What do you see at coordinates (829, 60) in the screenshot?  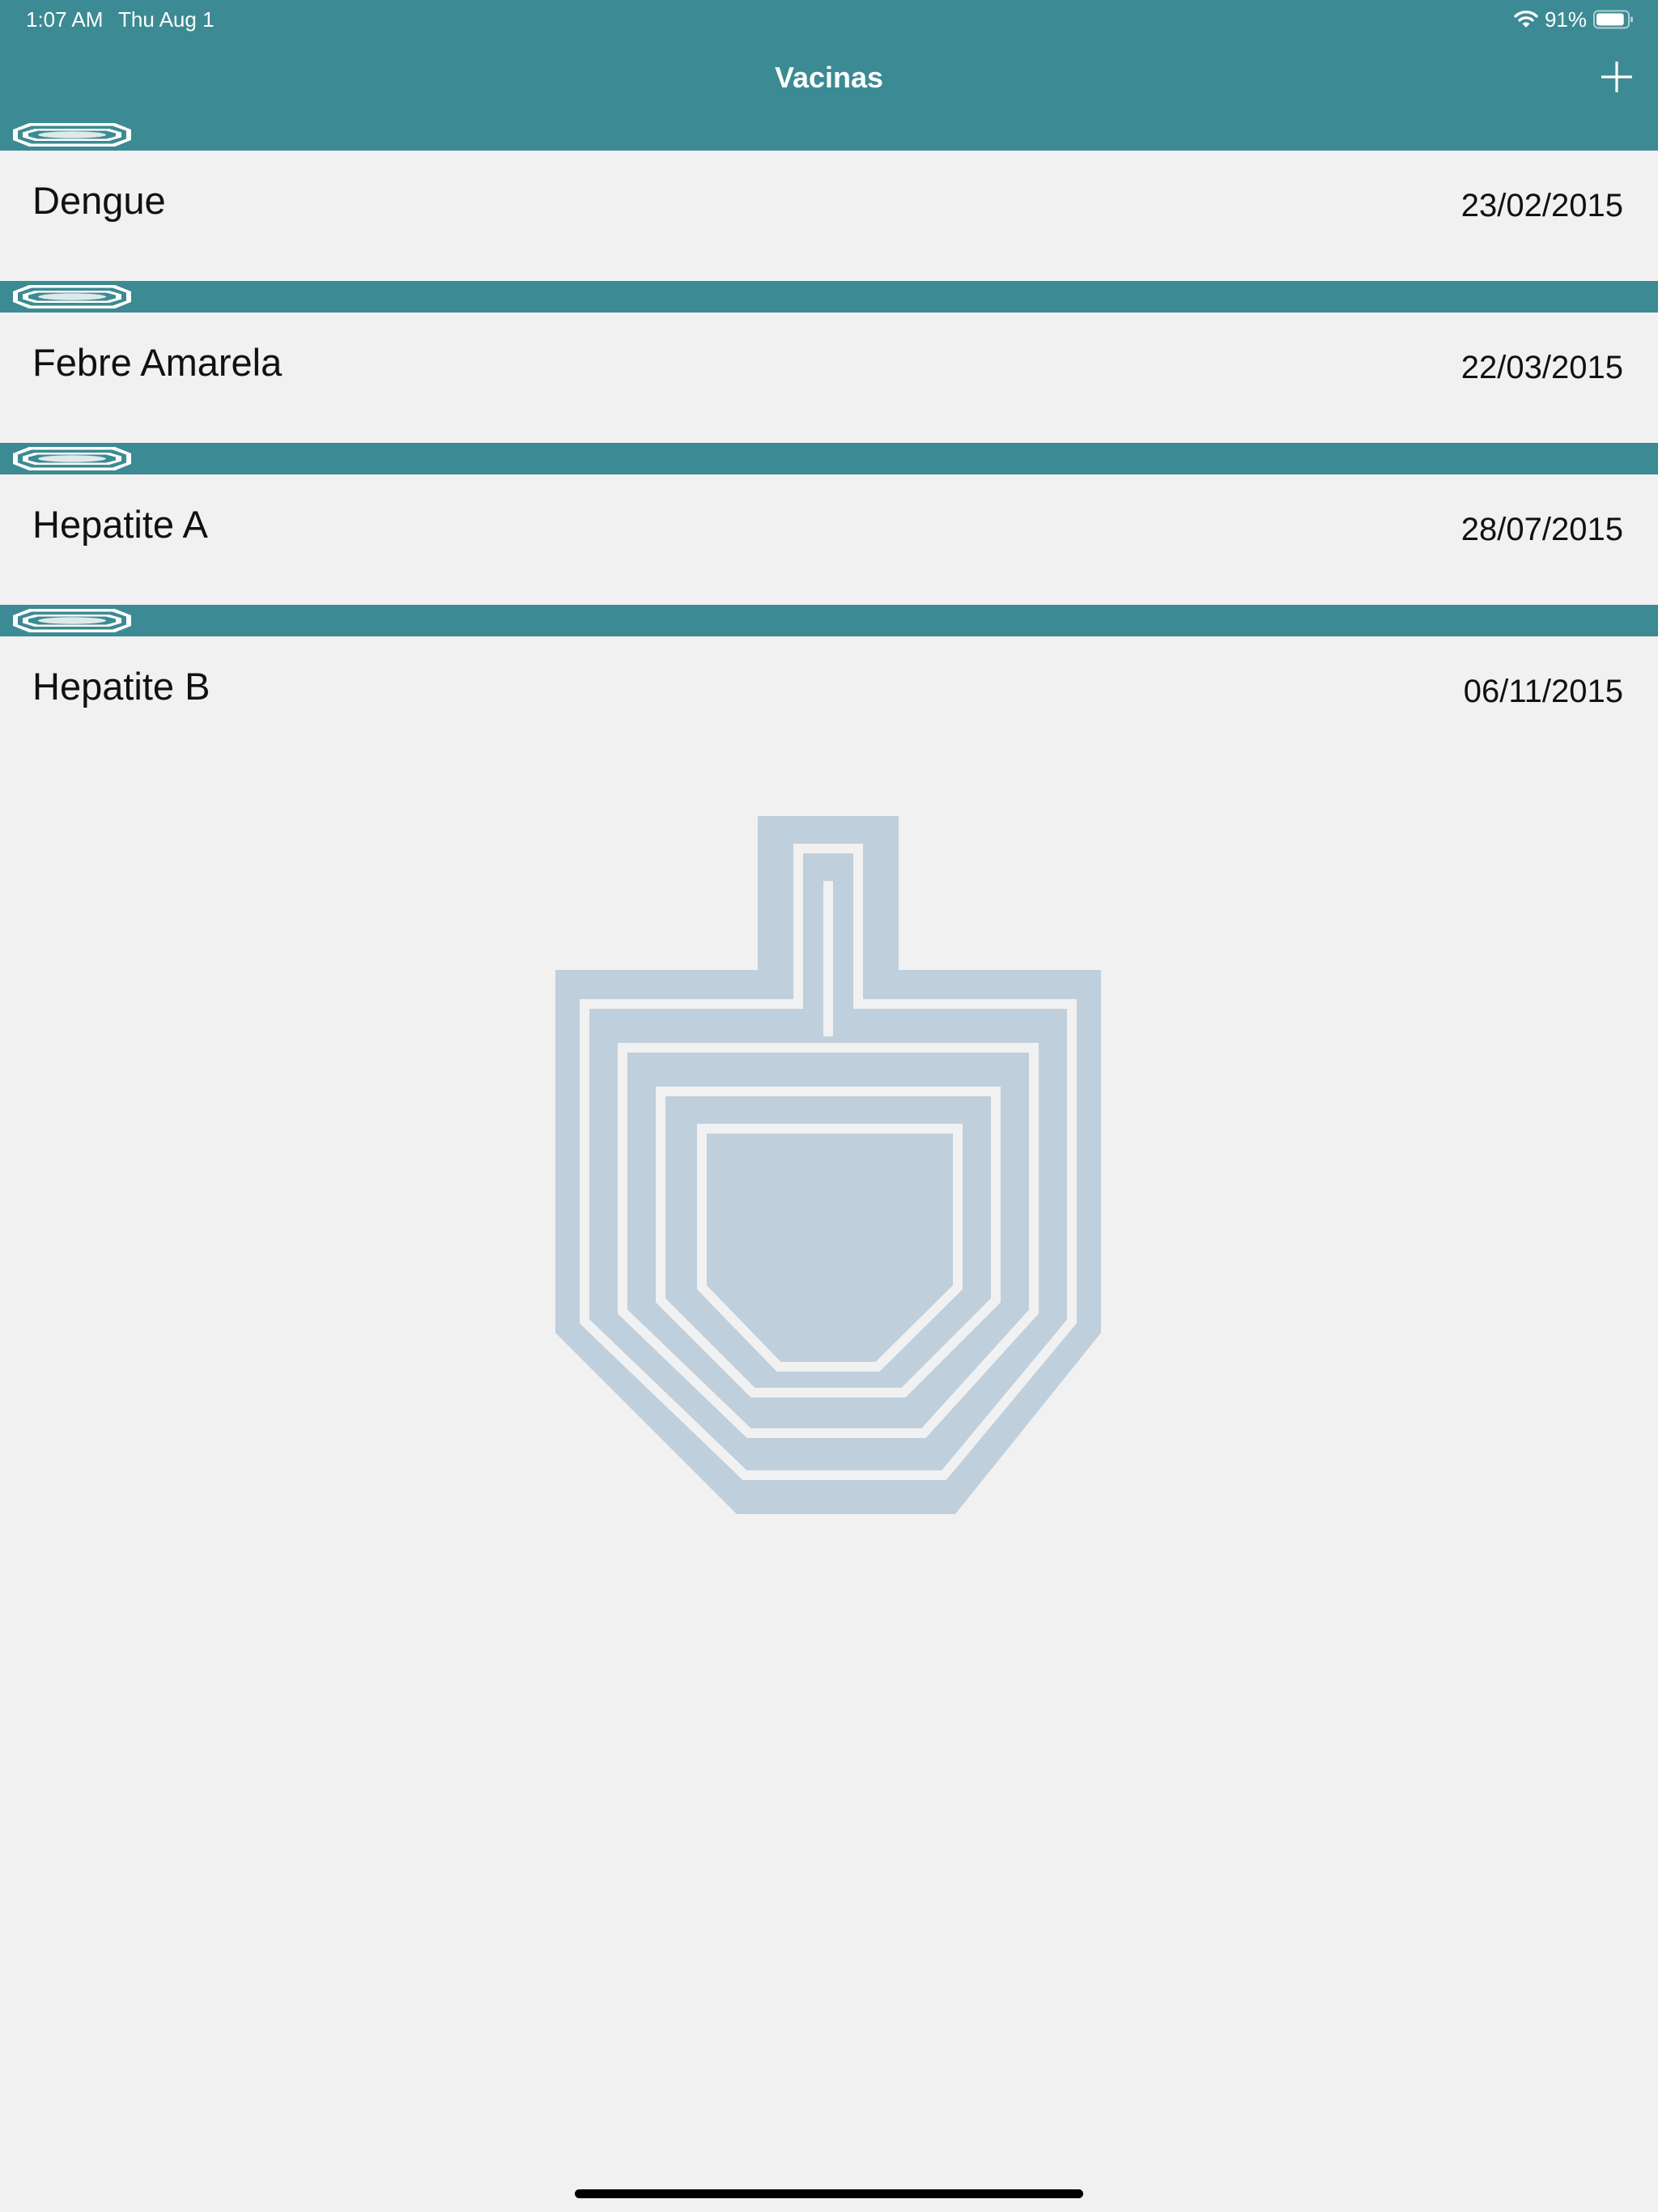 I see `navigation-bar: 1:07 AM Thu Aug 1 91% Vacinas` at bounding box center [829, 60].